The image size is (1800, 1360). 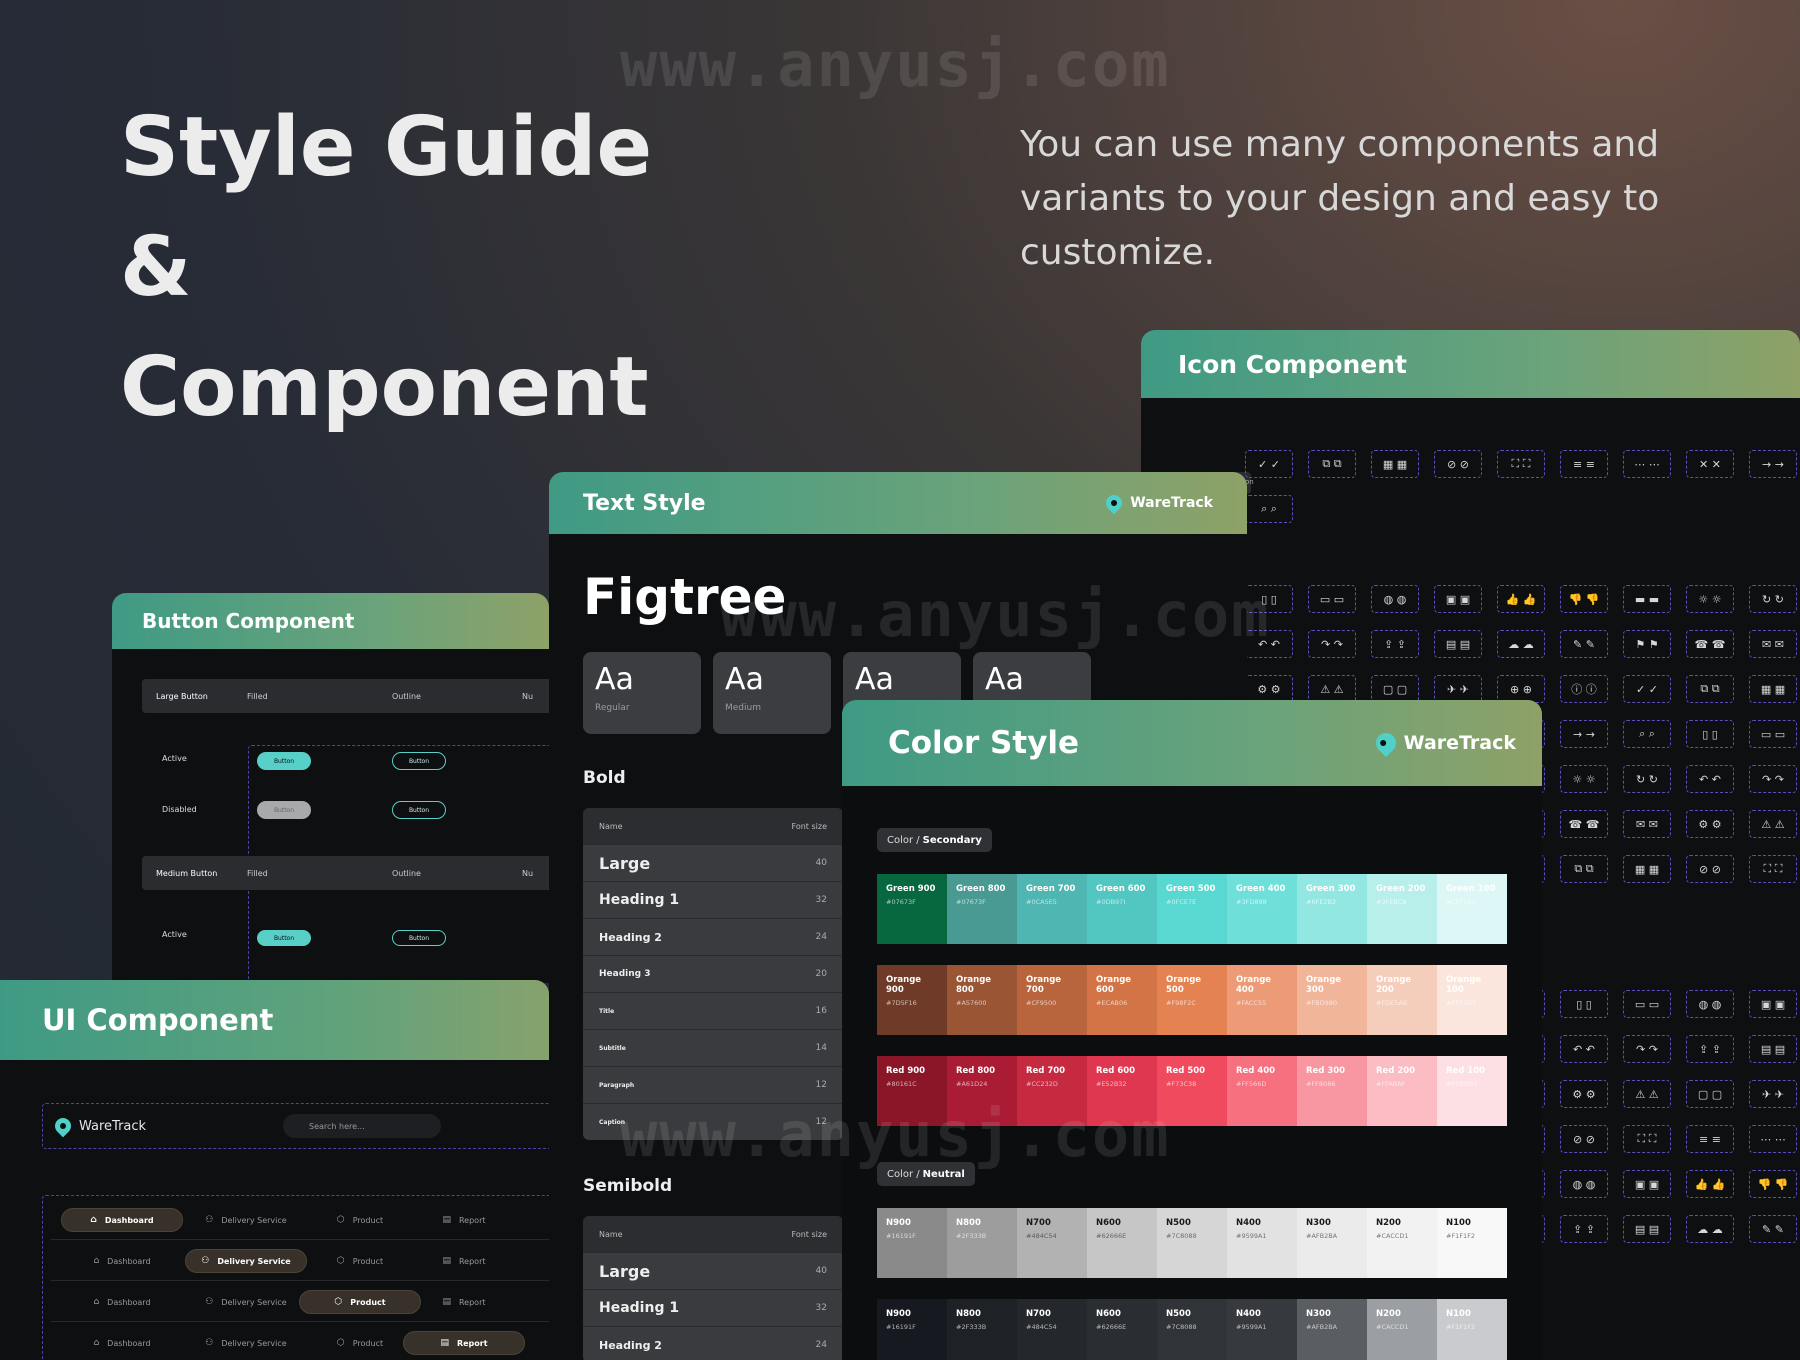 I want to click on medium-outline-active-button: Button, so click(x=419, y=938).